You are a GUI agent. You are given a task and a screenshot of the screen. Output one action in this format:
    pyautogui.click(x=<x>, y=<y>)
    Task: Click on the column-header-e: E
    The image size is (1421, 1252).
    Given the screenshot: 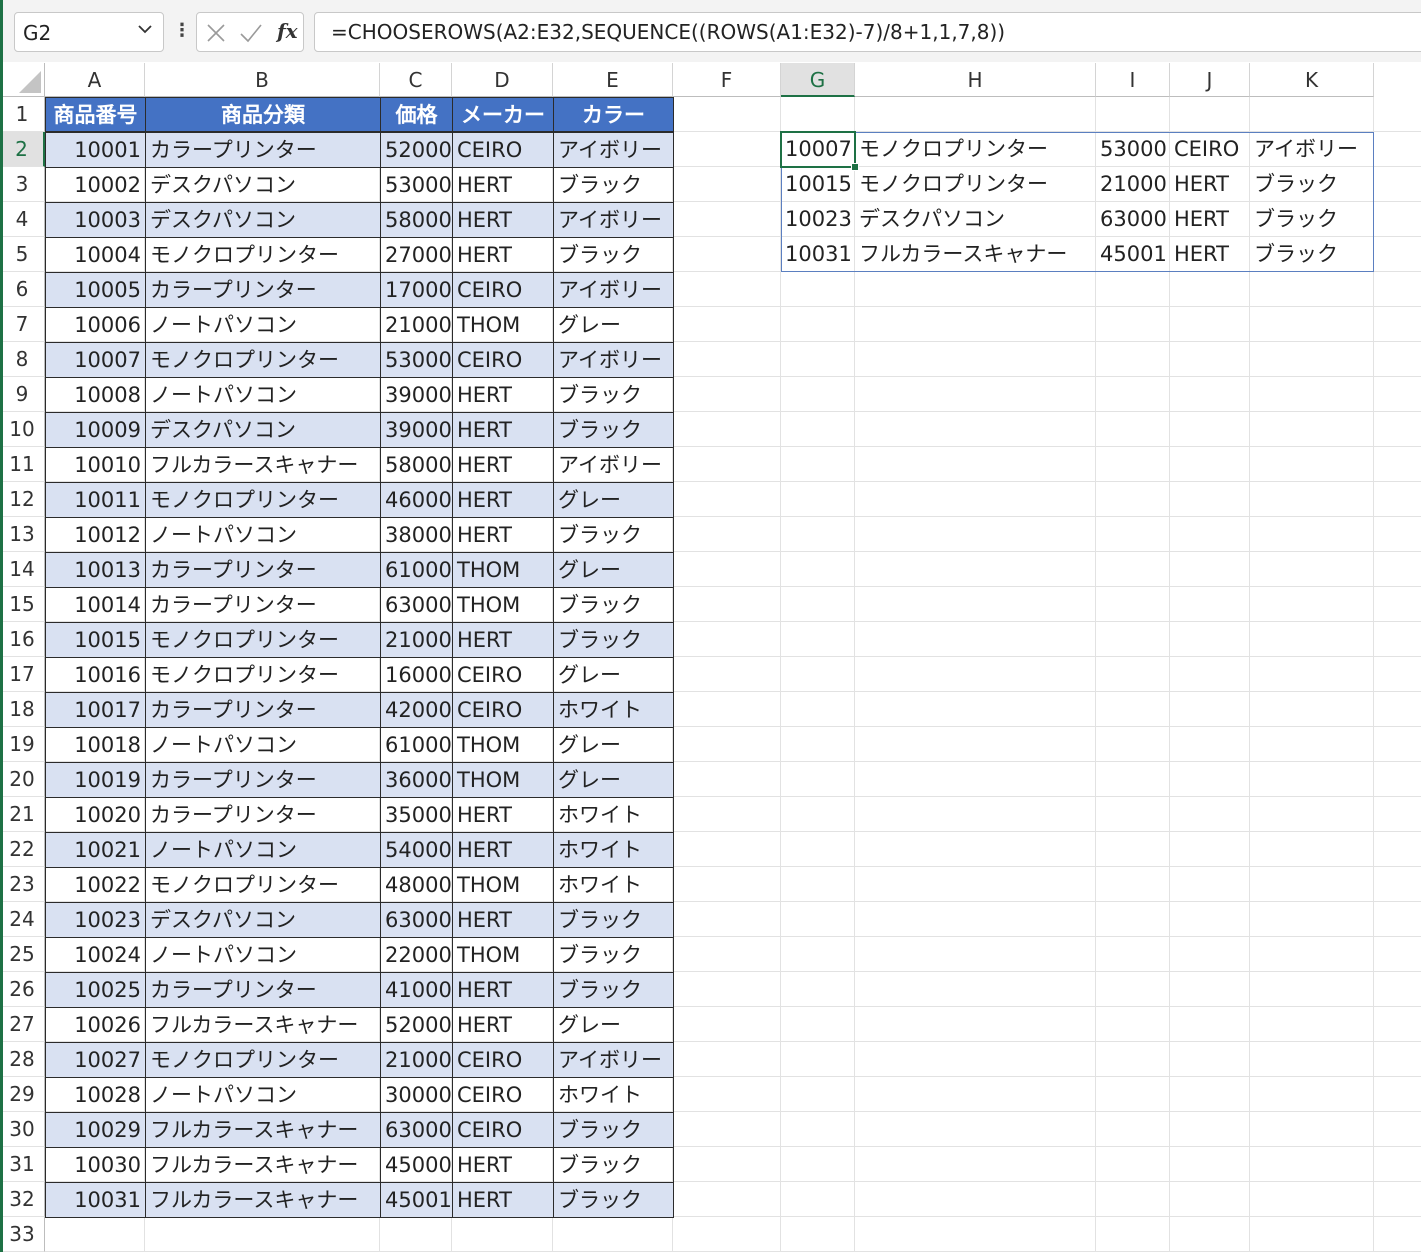 What is the action you would take?
    pyautogui.click(x=613, y=80)
    